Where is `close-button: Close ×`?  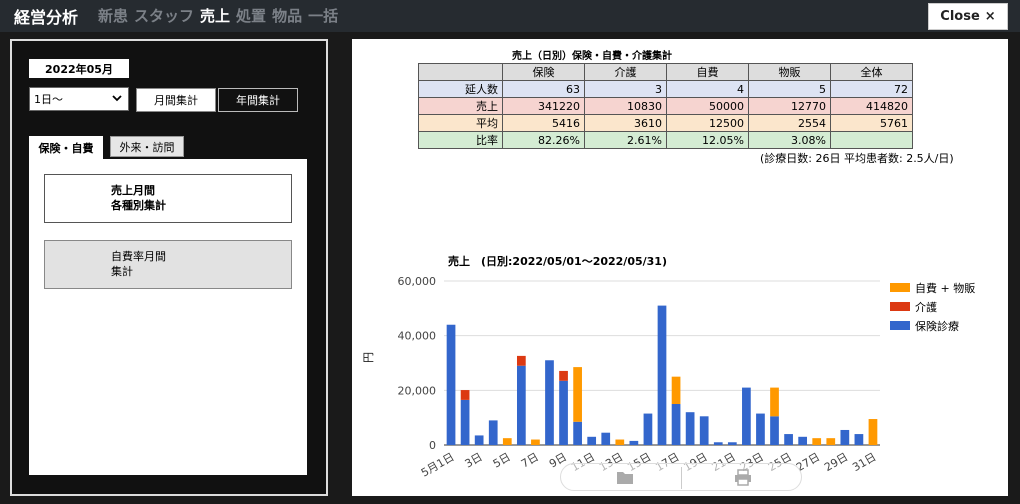
close-button: Close × is located at coordinates (968, 16).